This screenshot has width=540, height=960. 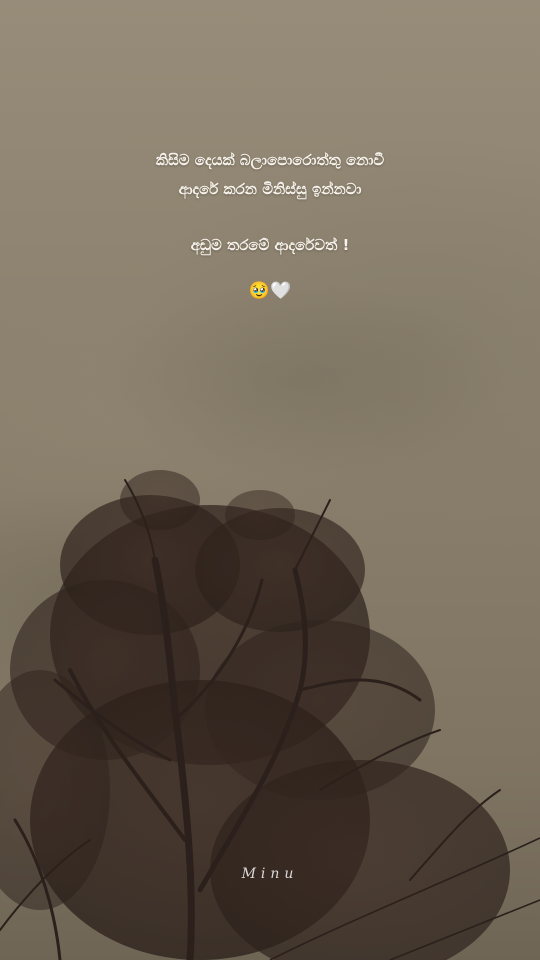 What do you see at coordinates (270, 189) in the screenshot?
I see `quote-line-2: ආදරේ කරන මිනිස්සු ඉන්නවා` at bounding box center [270, 189].